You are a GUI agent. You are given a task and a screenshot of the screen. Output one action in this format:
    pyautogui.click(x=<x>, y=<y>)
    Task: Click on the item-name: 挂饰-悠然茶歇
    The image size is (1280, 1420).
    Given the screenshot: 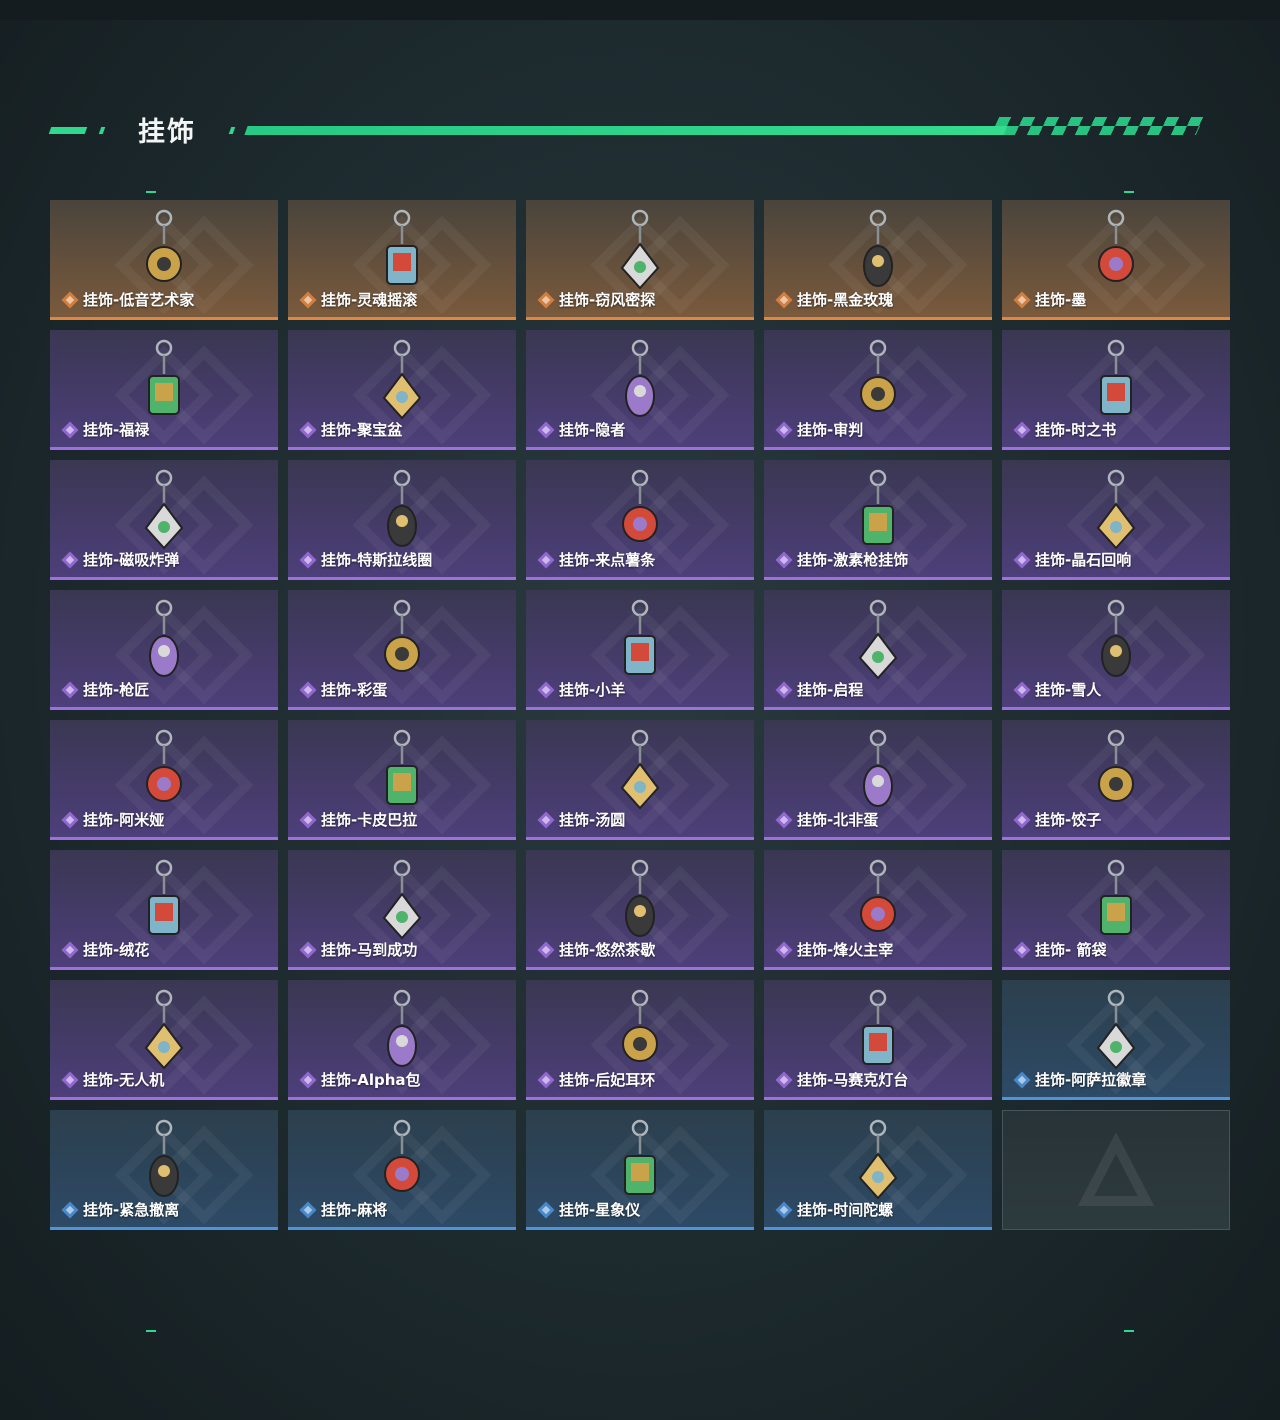 What is the action you would take?
    pyautogui.click(x=607, y=950)
    